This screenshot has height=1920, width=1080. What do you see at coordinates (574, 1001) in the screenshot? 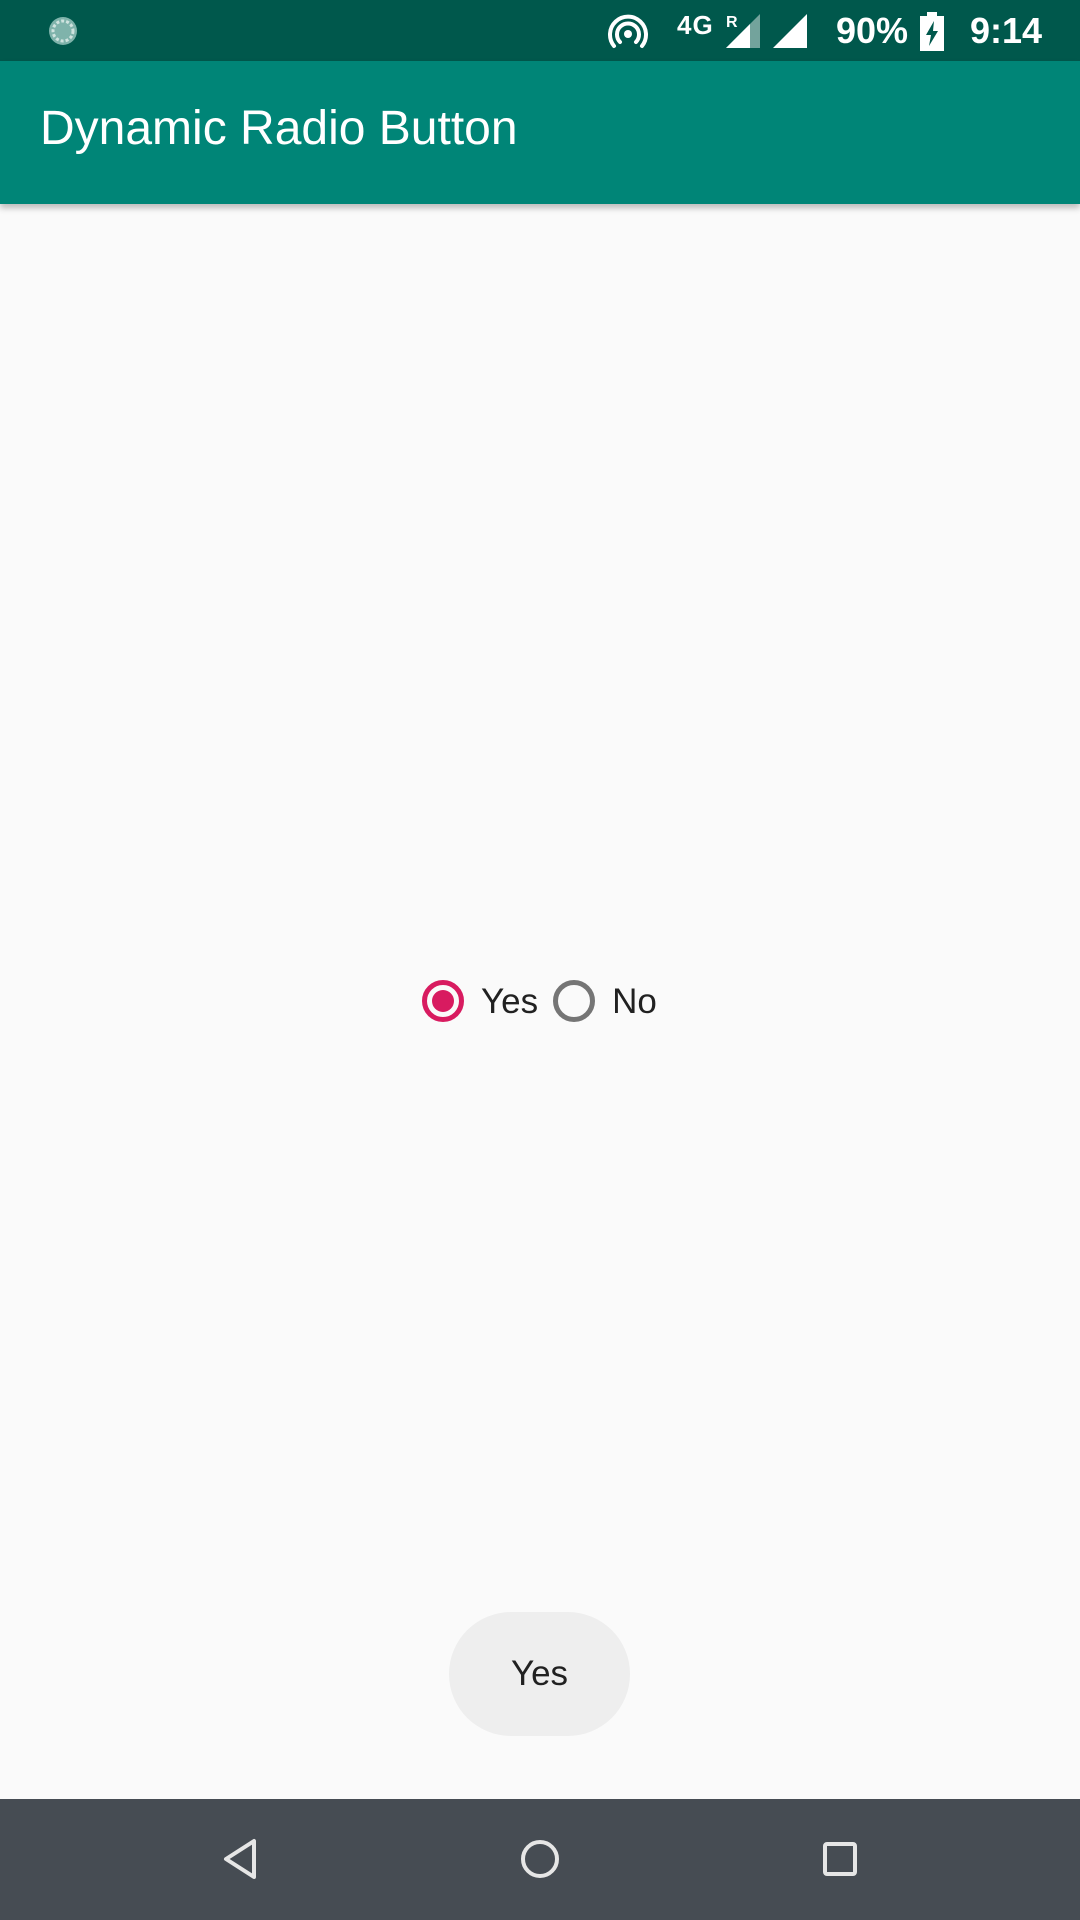
I see `radio-unchecked-icon` at bounding box center [574, 1001].